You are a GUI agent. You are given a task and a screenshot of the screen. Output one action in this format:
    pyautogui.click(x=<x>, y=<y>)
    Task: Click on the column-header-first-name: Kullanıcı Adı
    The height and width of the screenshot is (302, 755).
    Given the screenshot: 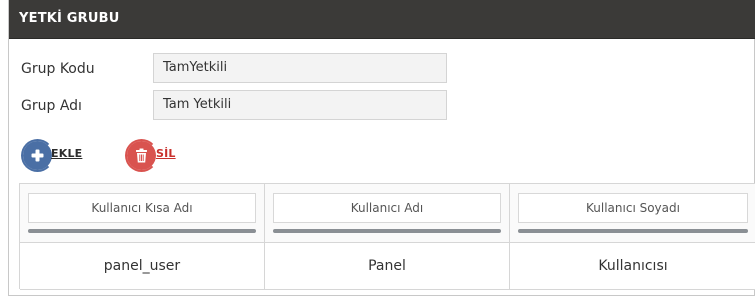 What is the action you would take?
    pyautogui.click(x=387, y=213)
    